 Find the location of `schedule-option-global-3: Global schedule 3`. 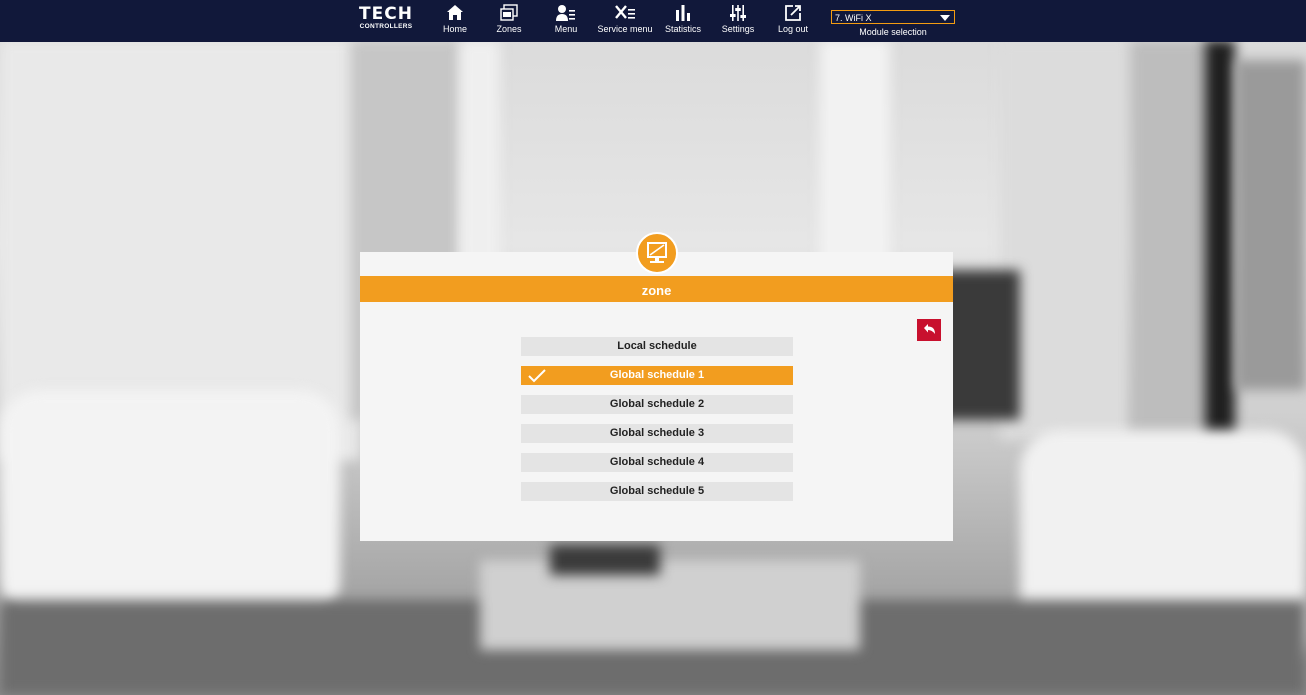

schedule-option-global-3: Global schedule 3 is located at coordinates (657, 433).